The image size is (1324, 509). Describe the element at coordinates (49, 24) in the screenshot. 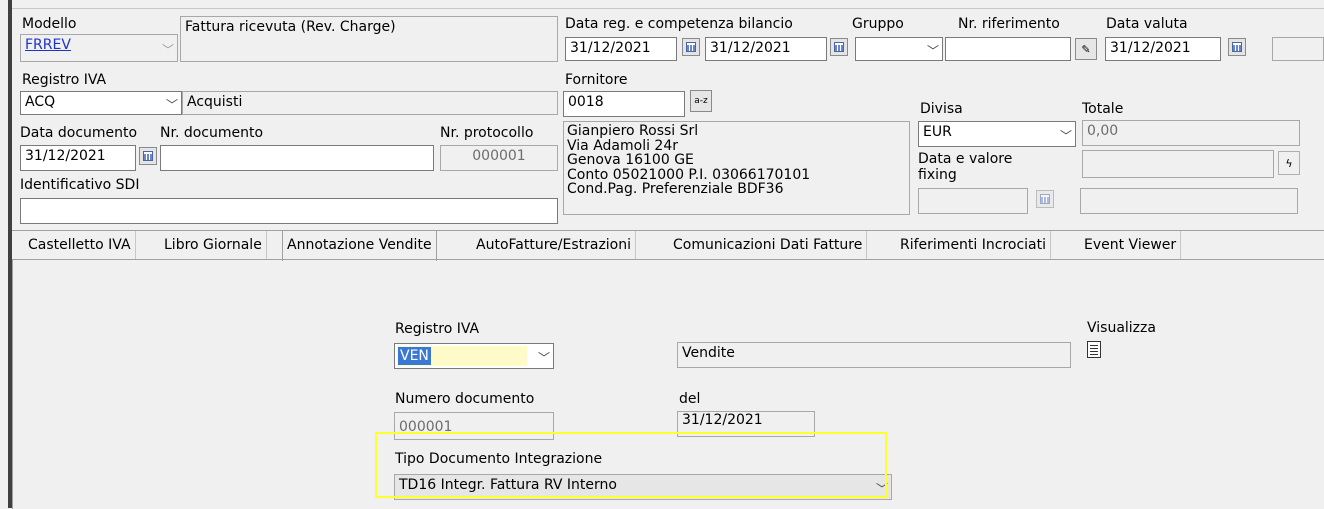

I see `modello-label: Modello` at that location.